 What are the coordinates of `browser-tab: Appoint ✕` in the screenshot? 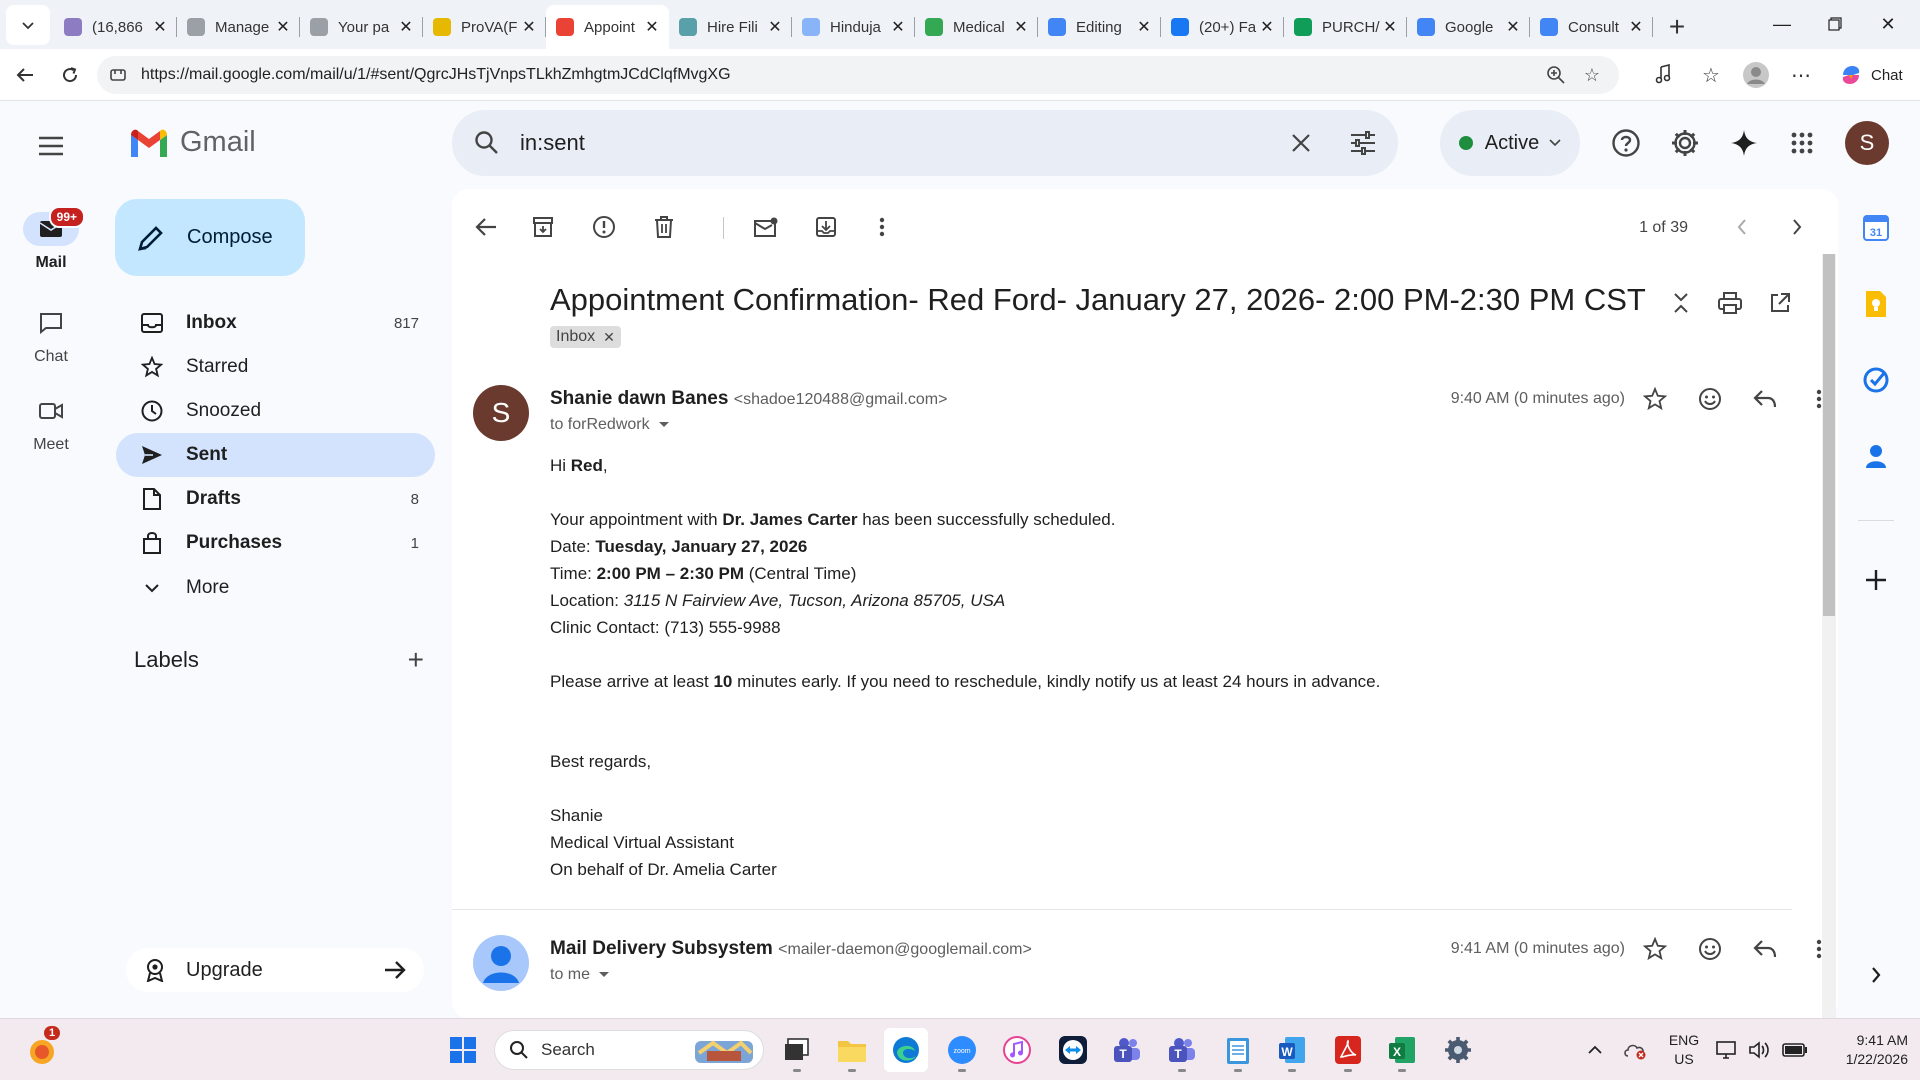 It's located at (607, 27).